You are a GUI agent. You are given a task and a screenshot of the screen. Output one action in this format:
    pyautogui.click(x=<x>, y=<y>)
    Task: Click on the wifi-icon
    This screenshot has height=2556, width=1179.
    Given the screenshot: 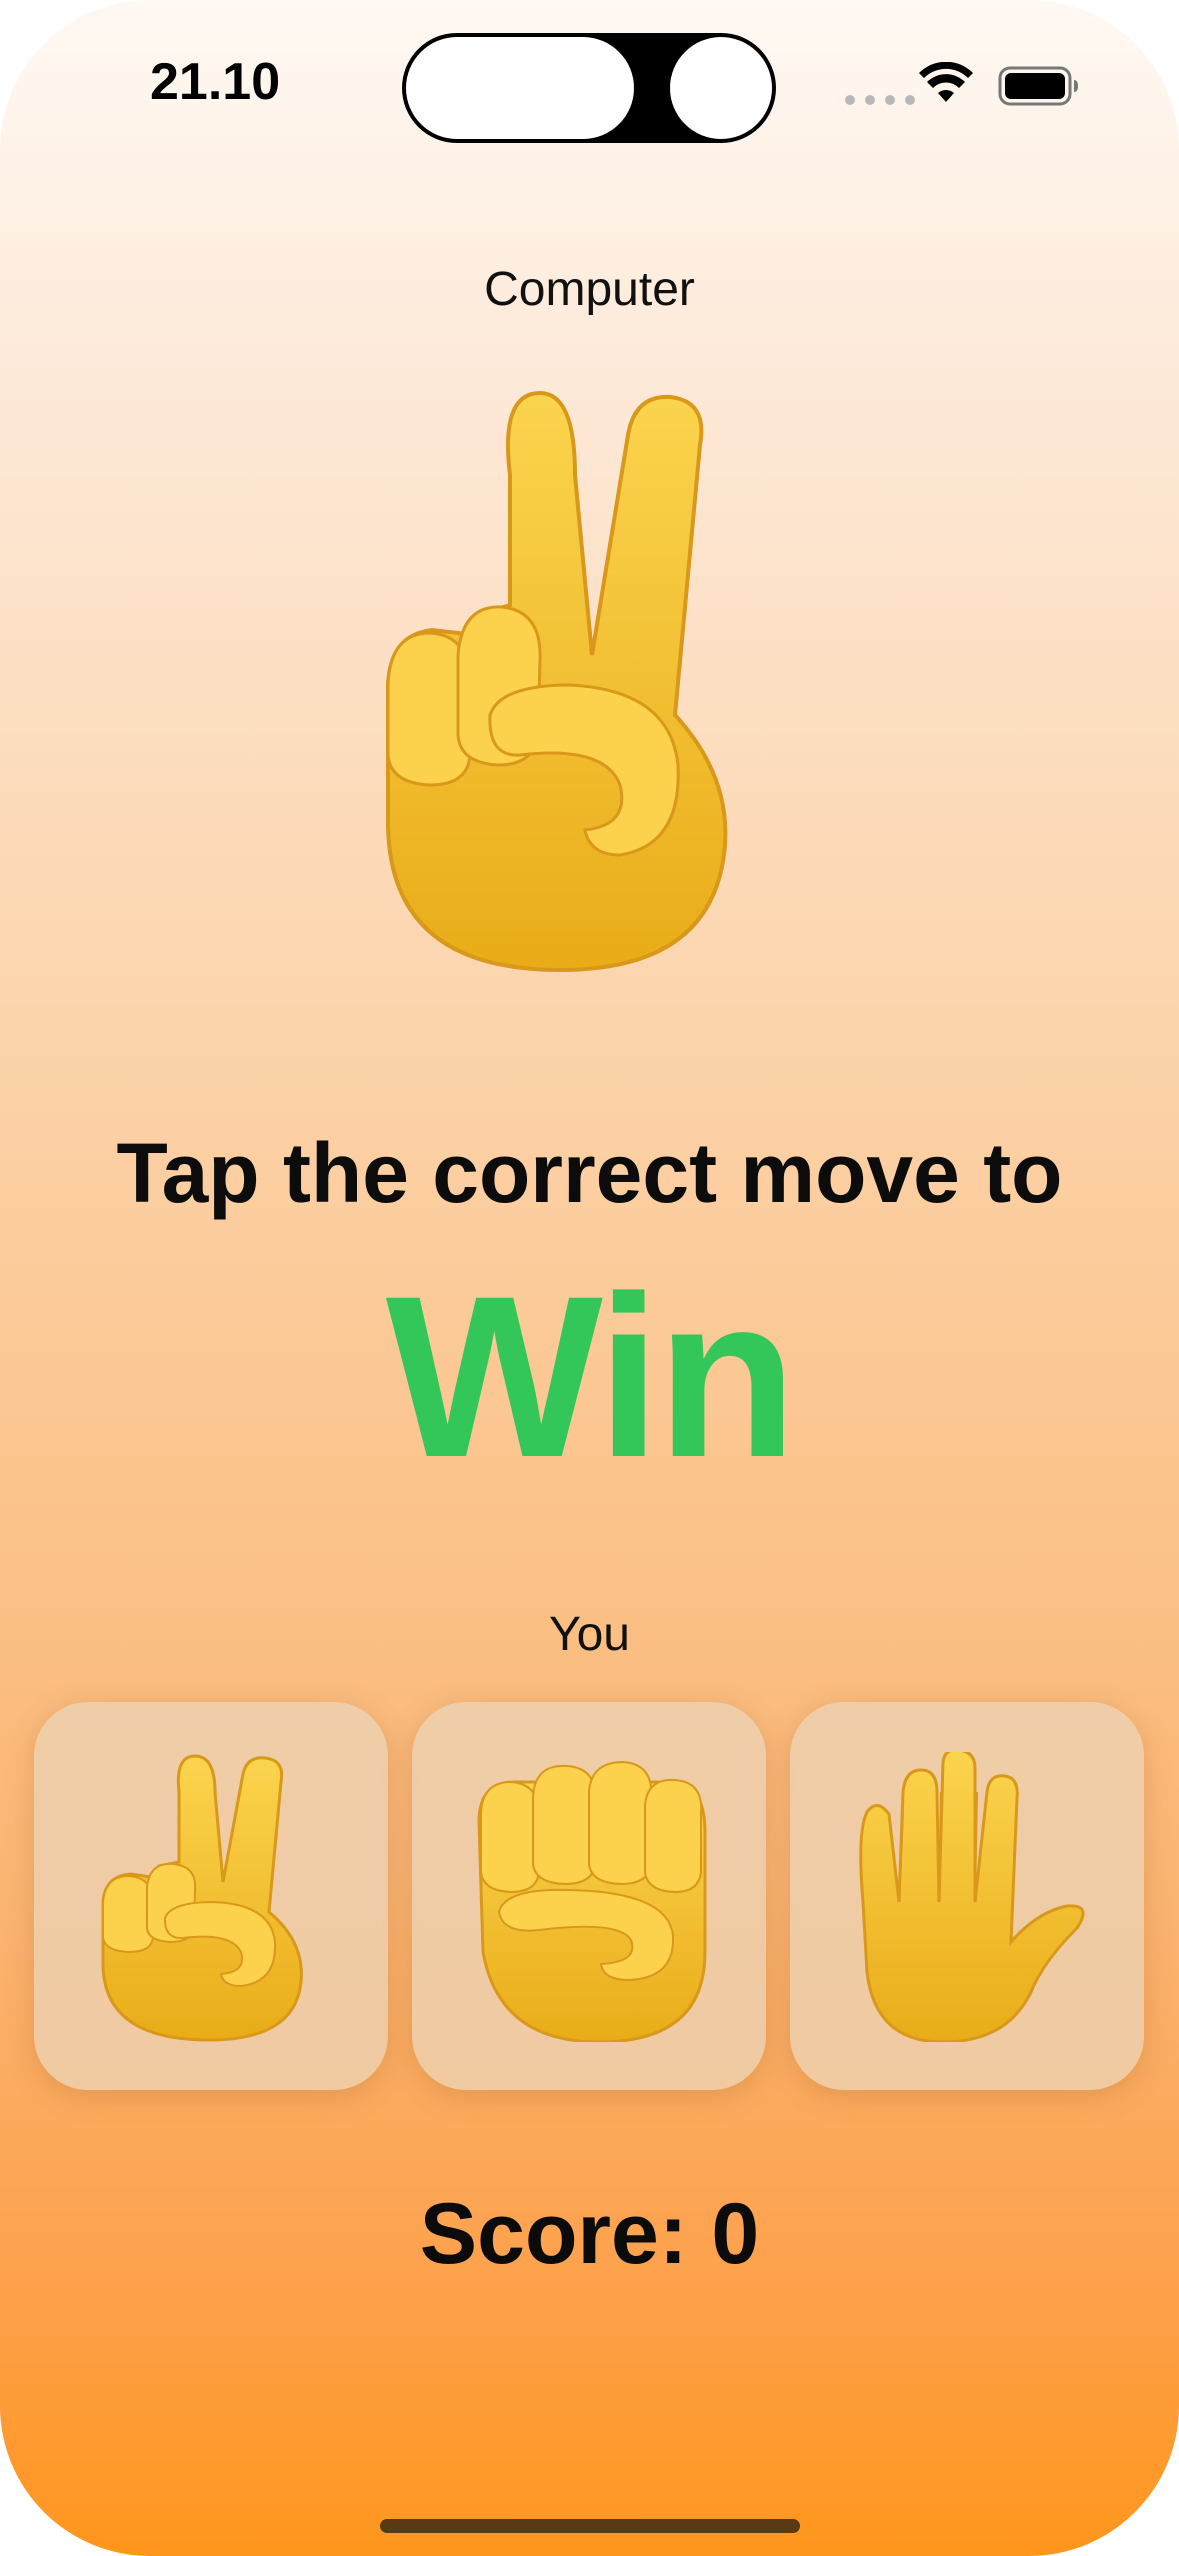 What is the action you would take?
    pyautogui.click(x=946, y=82)
    